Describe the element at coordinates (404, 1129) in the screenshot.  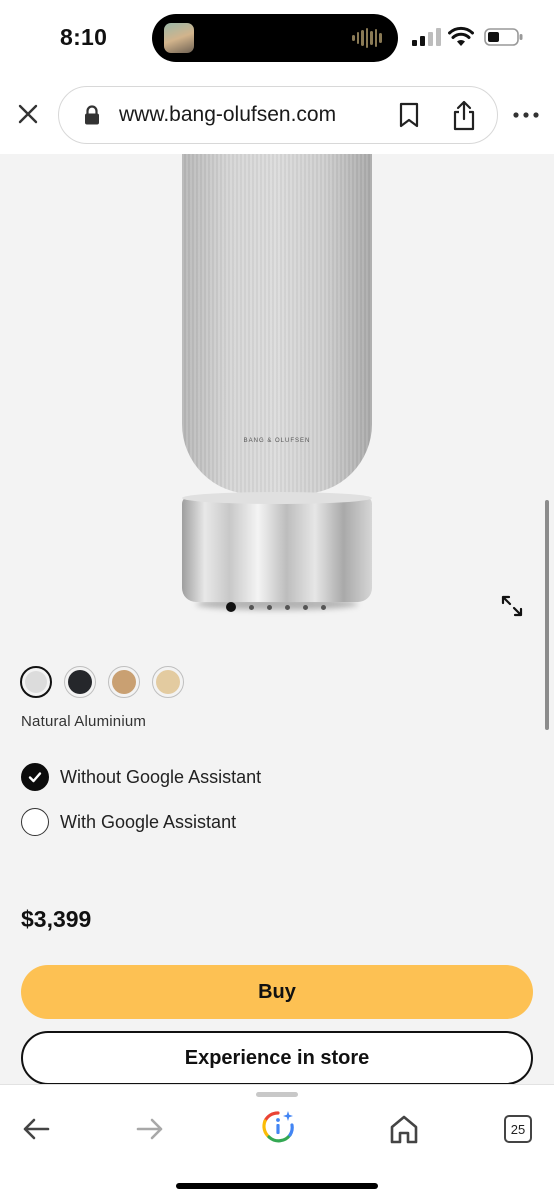
I see `home-icon` at that location.